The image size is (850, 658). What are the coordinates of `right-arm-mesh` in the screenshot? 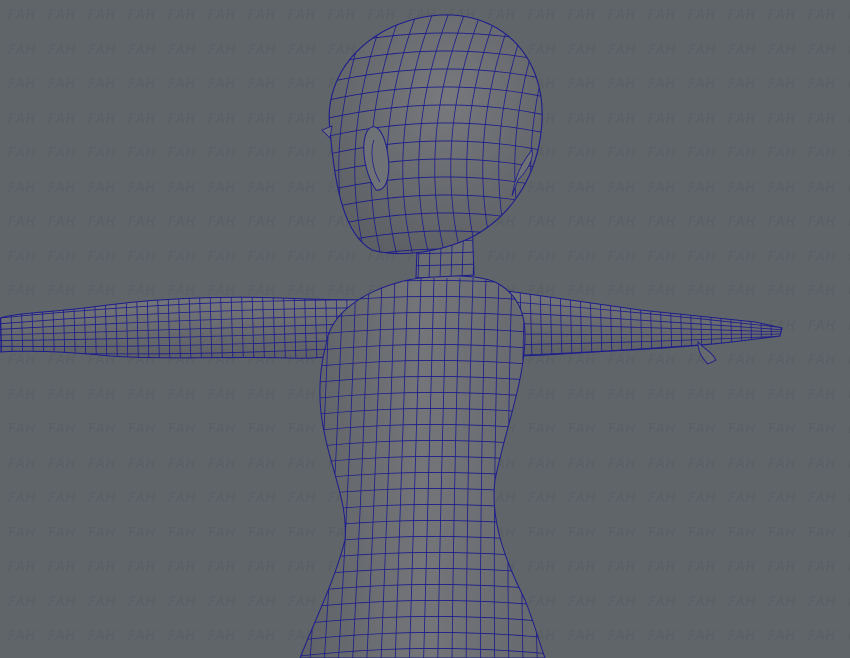 It's located at (641, 327).